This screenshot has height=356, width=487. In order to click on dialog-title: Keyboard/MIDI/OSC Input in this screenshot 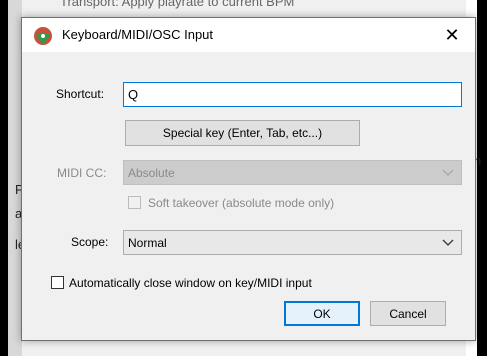, I will do `click(138, 34)`.